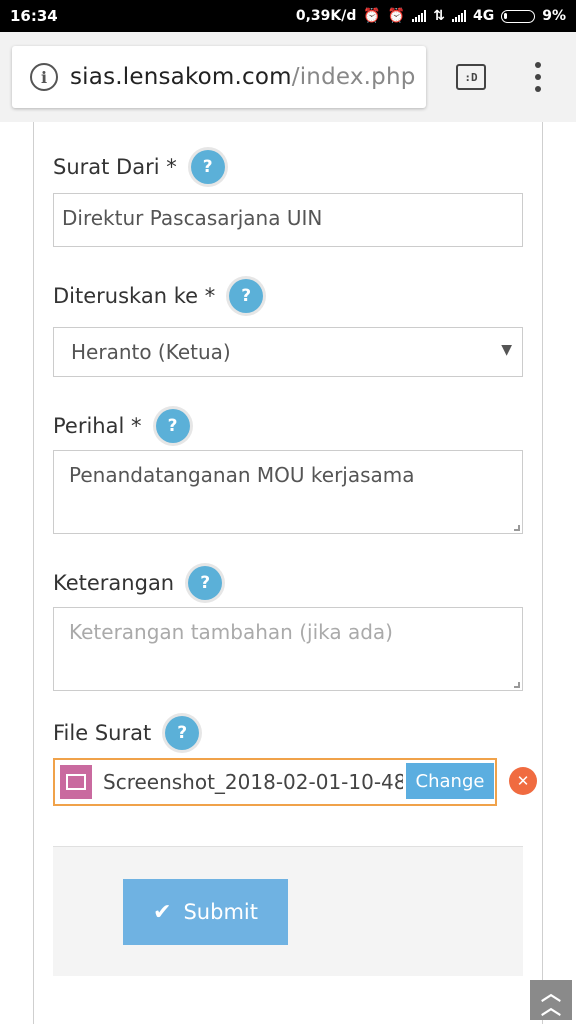 The width and height of the screenshot is (576, 1024). I want to click on battery-level: 9%, so click(554, 16).